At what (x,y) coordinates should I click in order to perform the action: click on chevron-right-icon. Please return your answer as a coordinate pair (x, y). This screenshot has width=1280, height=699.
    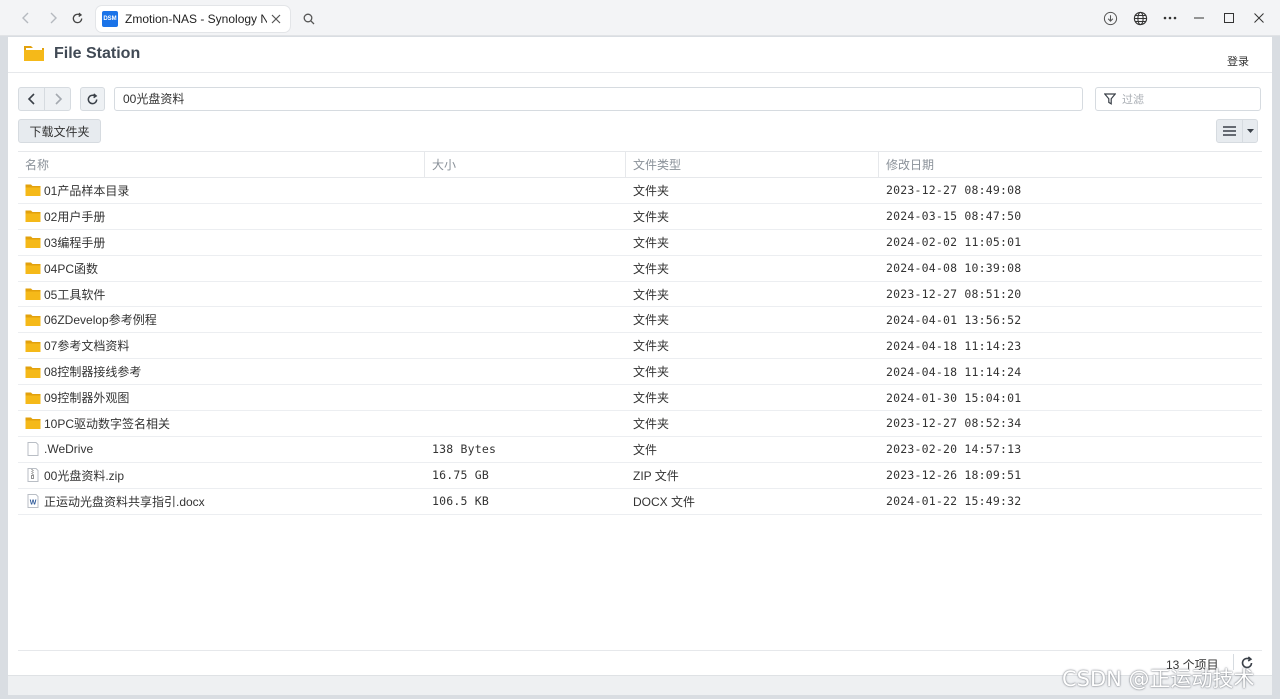
    Looking at the image, I should click on (58, 99).